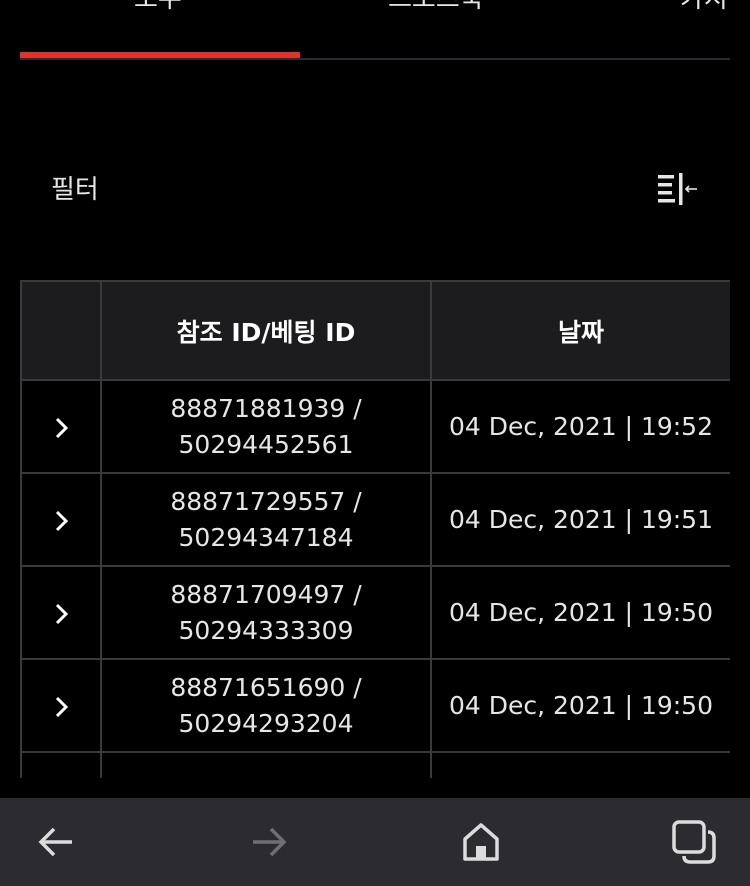 The image size is (750, 886). I want to click on ref-bet-id-cell: 88871729557 / 50294347184, so click(266, 519).